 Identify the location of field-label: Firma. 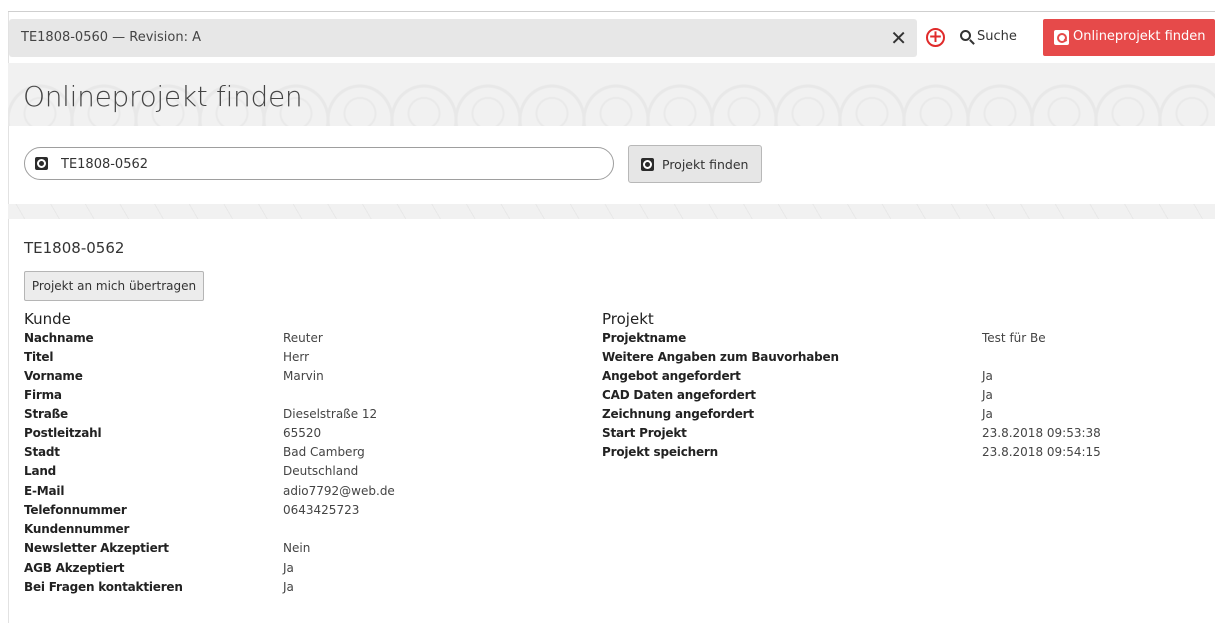
(43, 395).